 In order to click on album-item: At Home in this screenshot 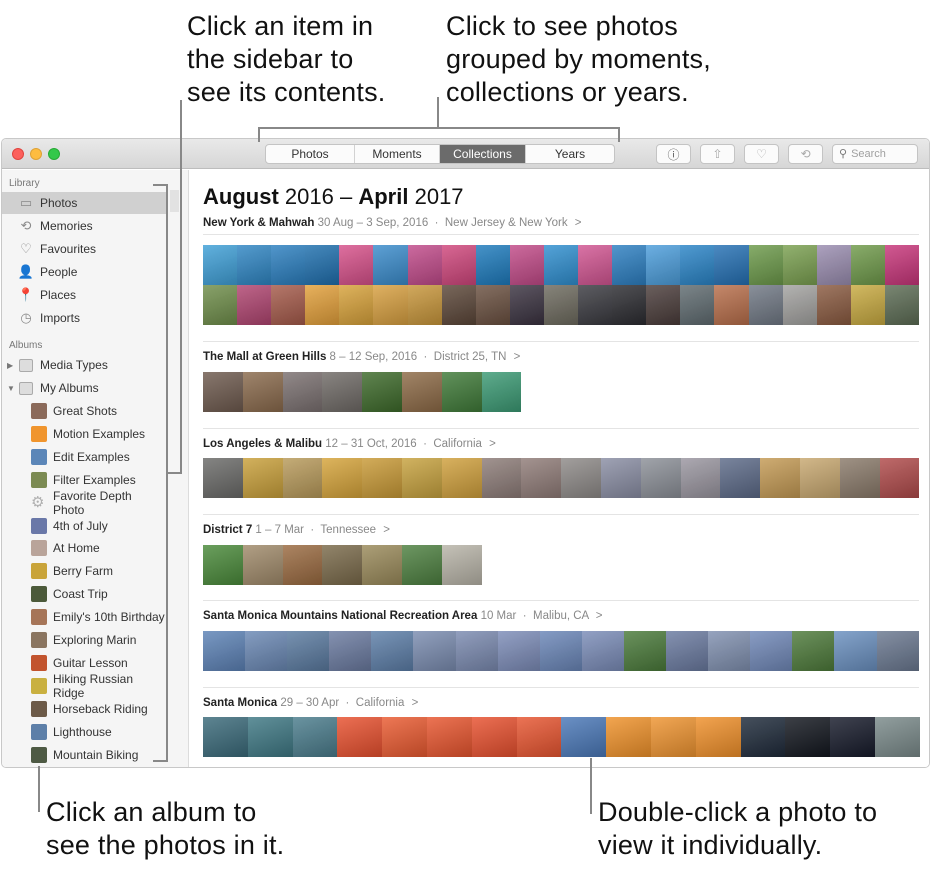, I will do `click(84, 548)`.